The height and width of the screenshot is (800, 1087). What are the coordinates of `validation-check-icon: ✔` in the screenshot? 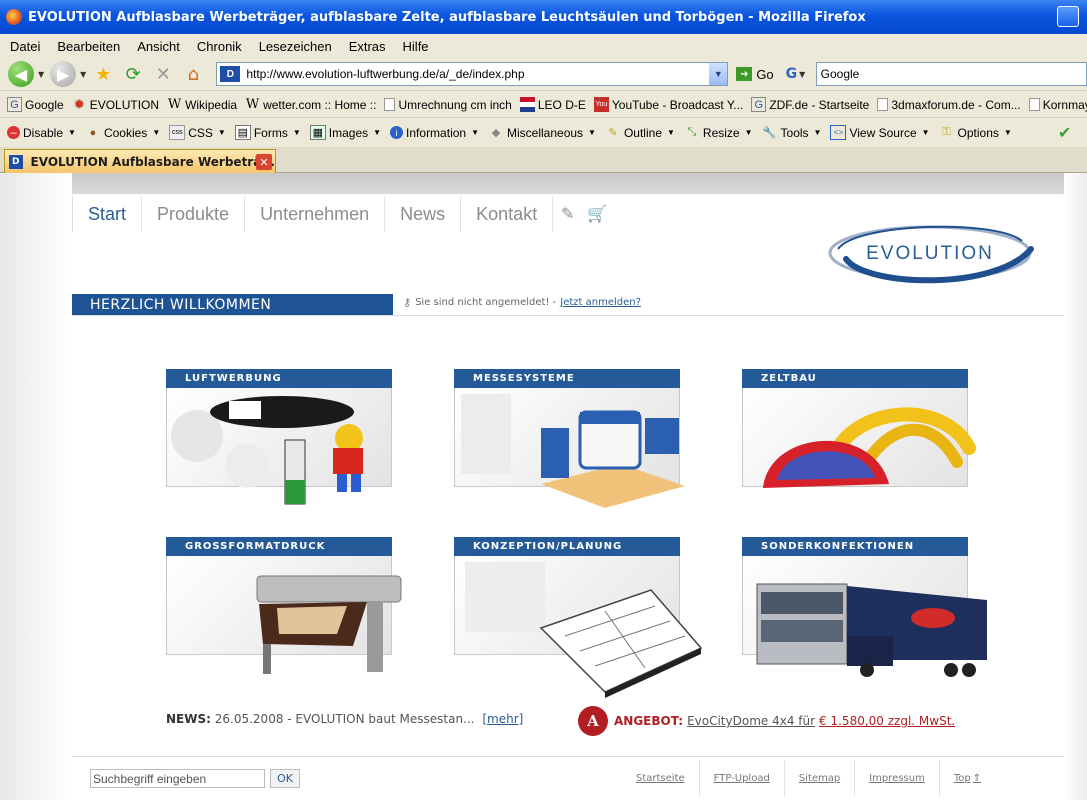 It's located at (1064, 133).